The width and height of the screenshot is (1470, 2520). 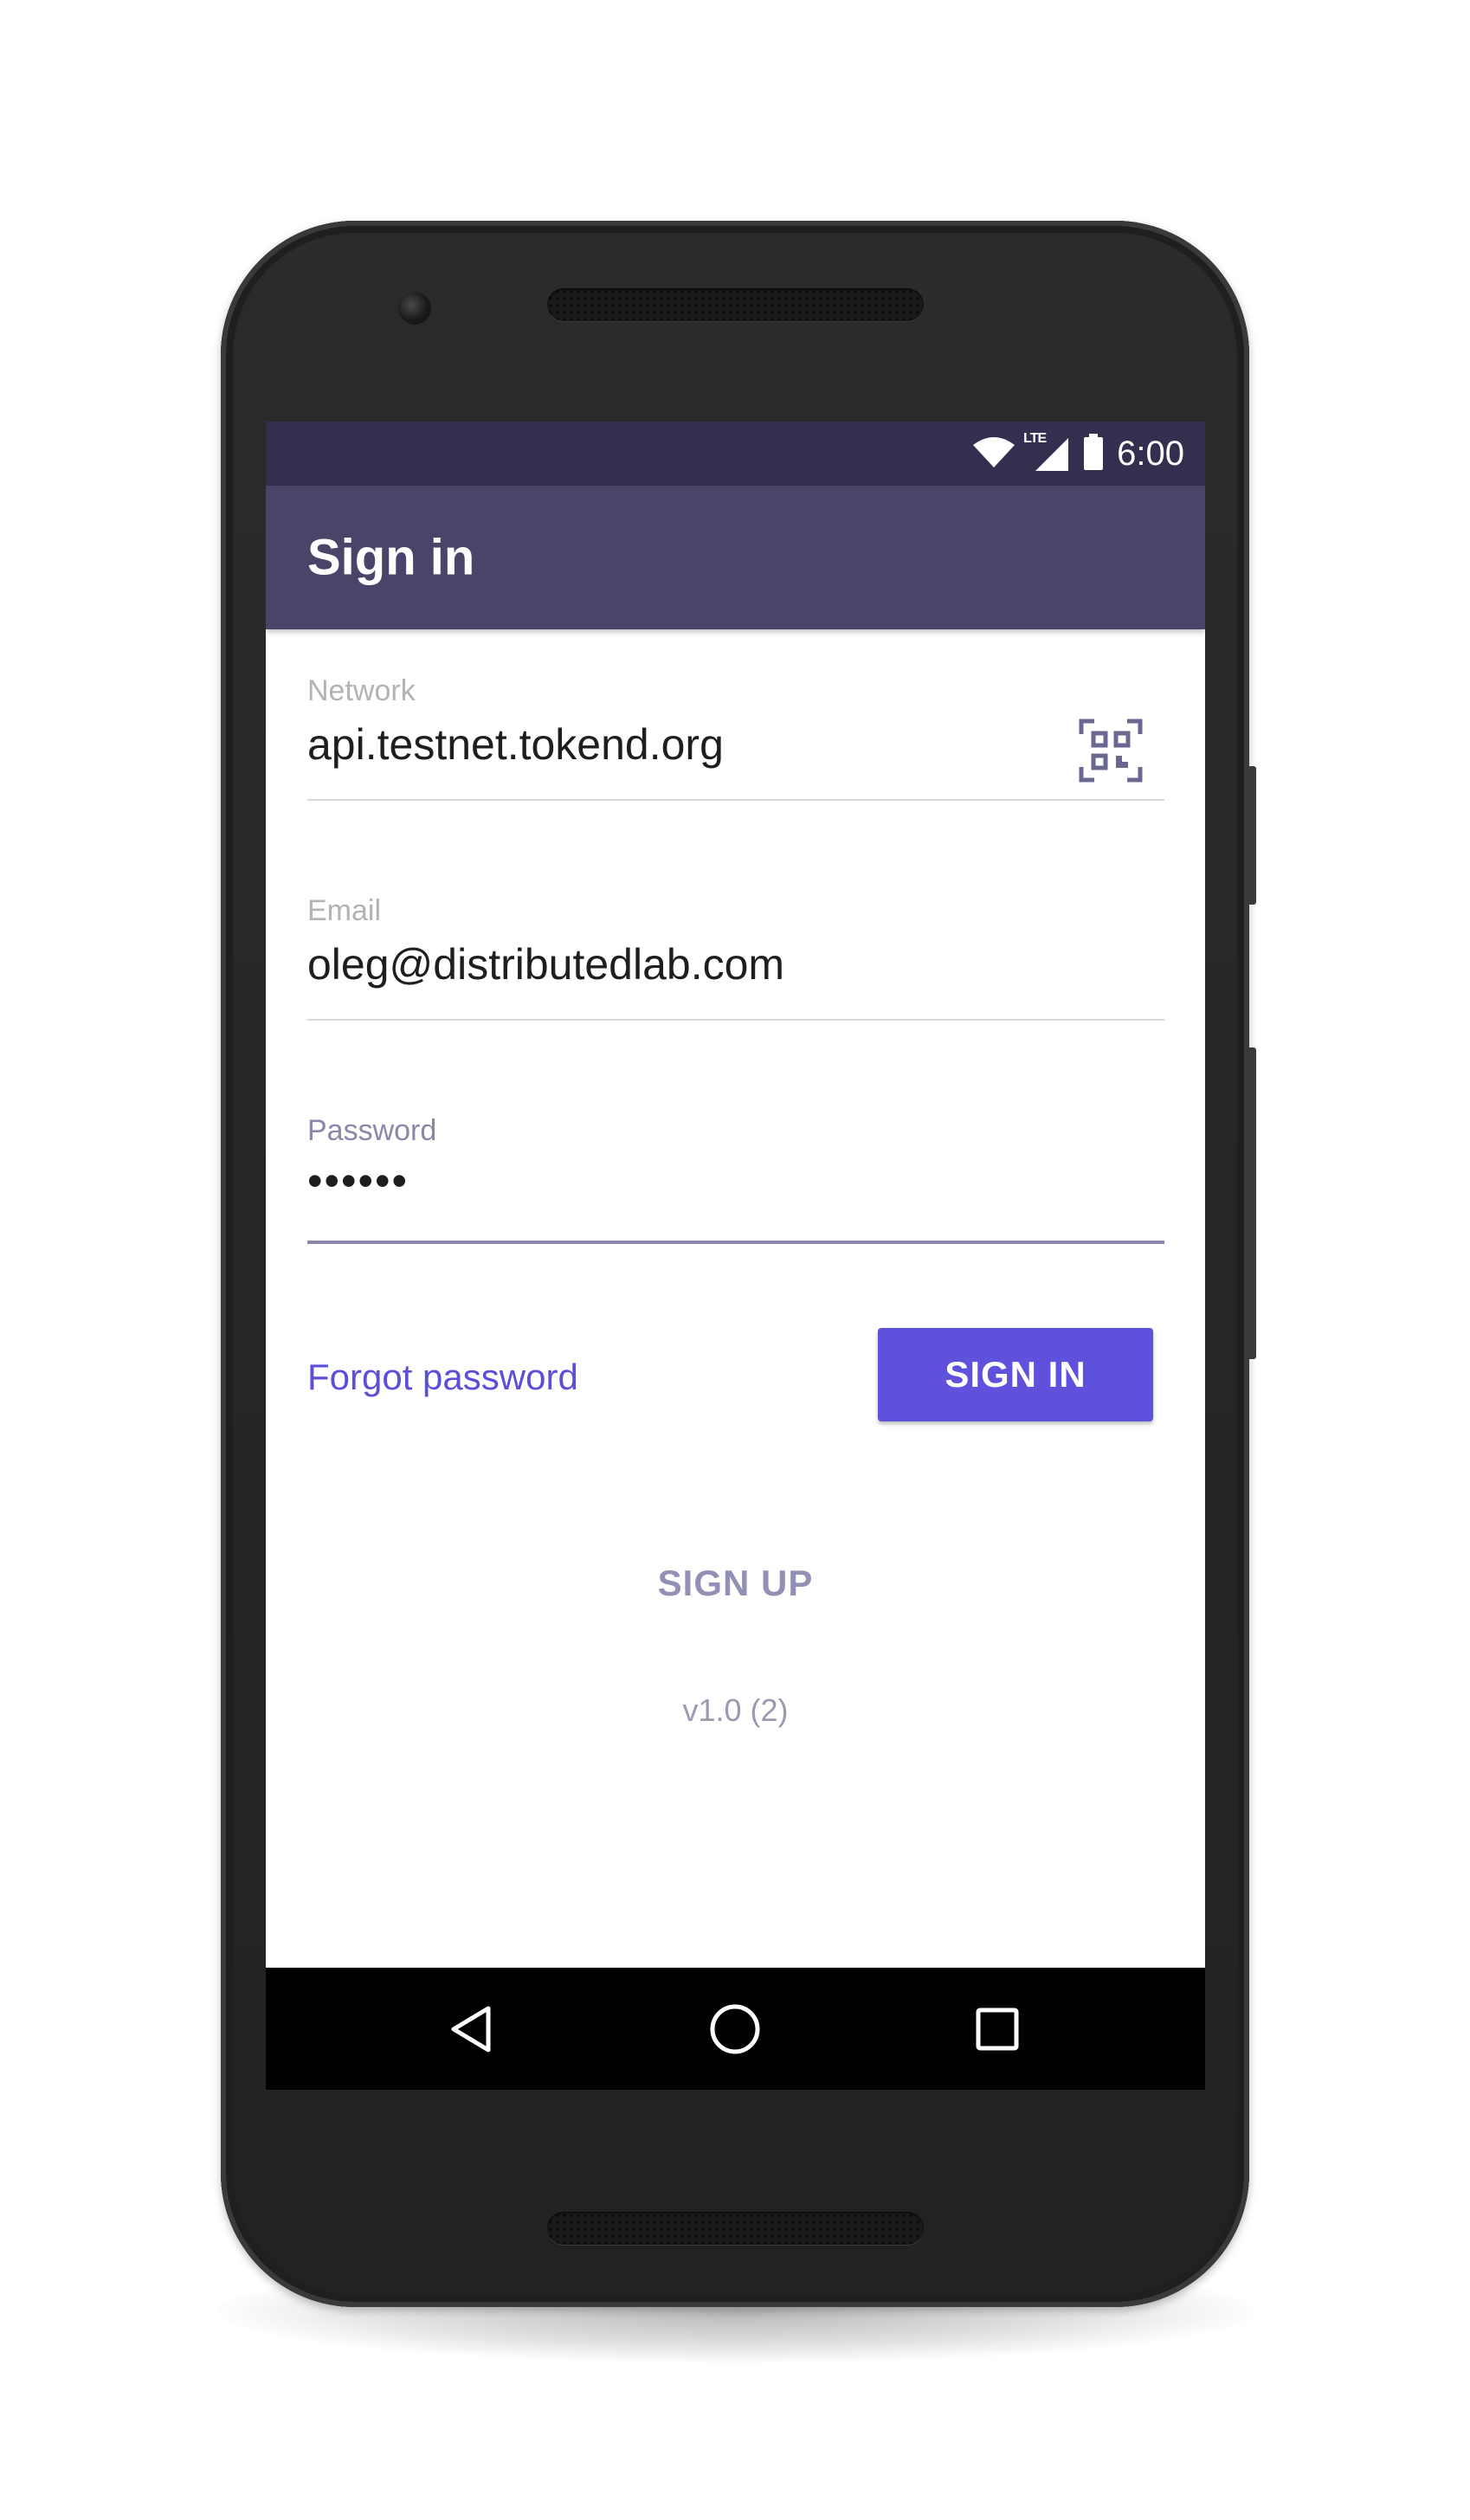 What do you see at coordinates (1046, 452) in the screenshot?
I see `cellular-signal-icon: LTE` at bounding box center [1046, 452].